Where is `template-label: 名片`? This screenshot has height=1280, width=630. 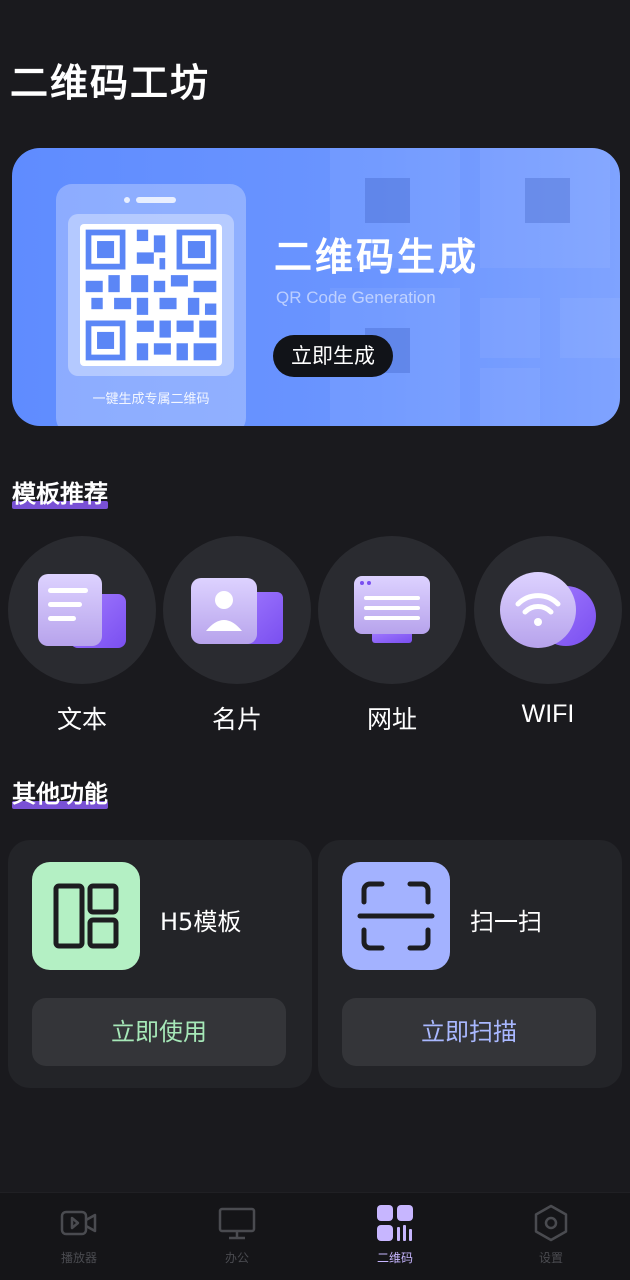
template-label: 名片 is located at coordinates (236, 719).